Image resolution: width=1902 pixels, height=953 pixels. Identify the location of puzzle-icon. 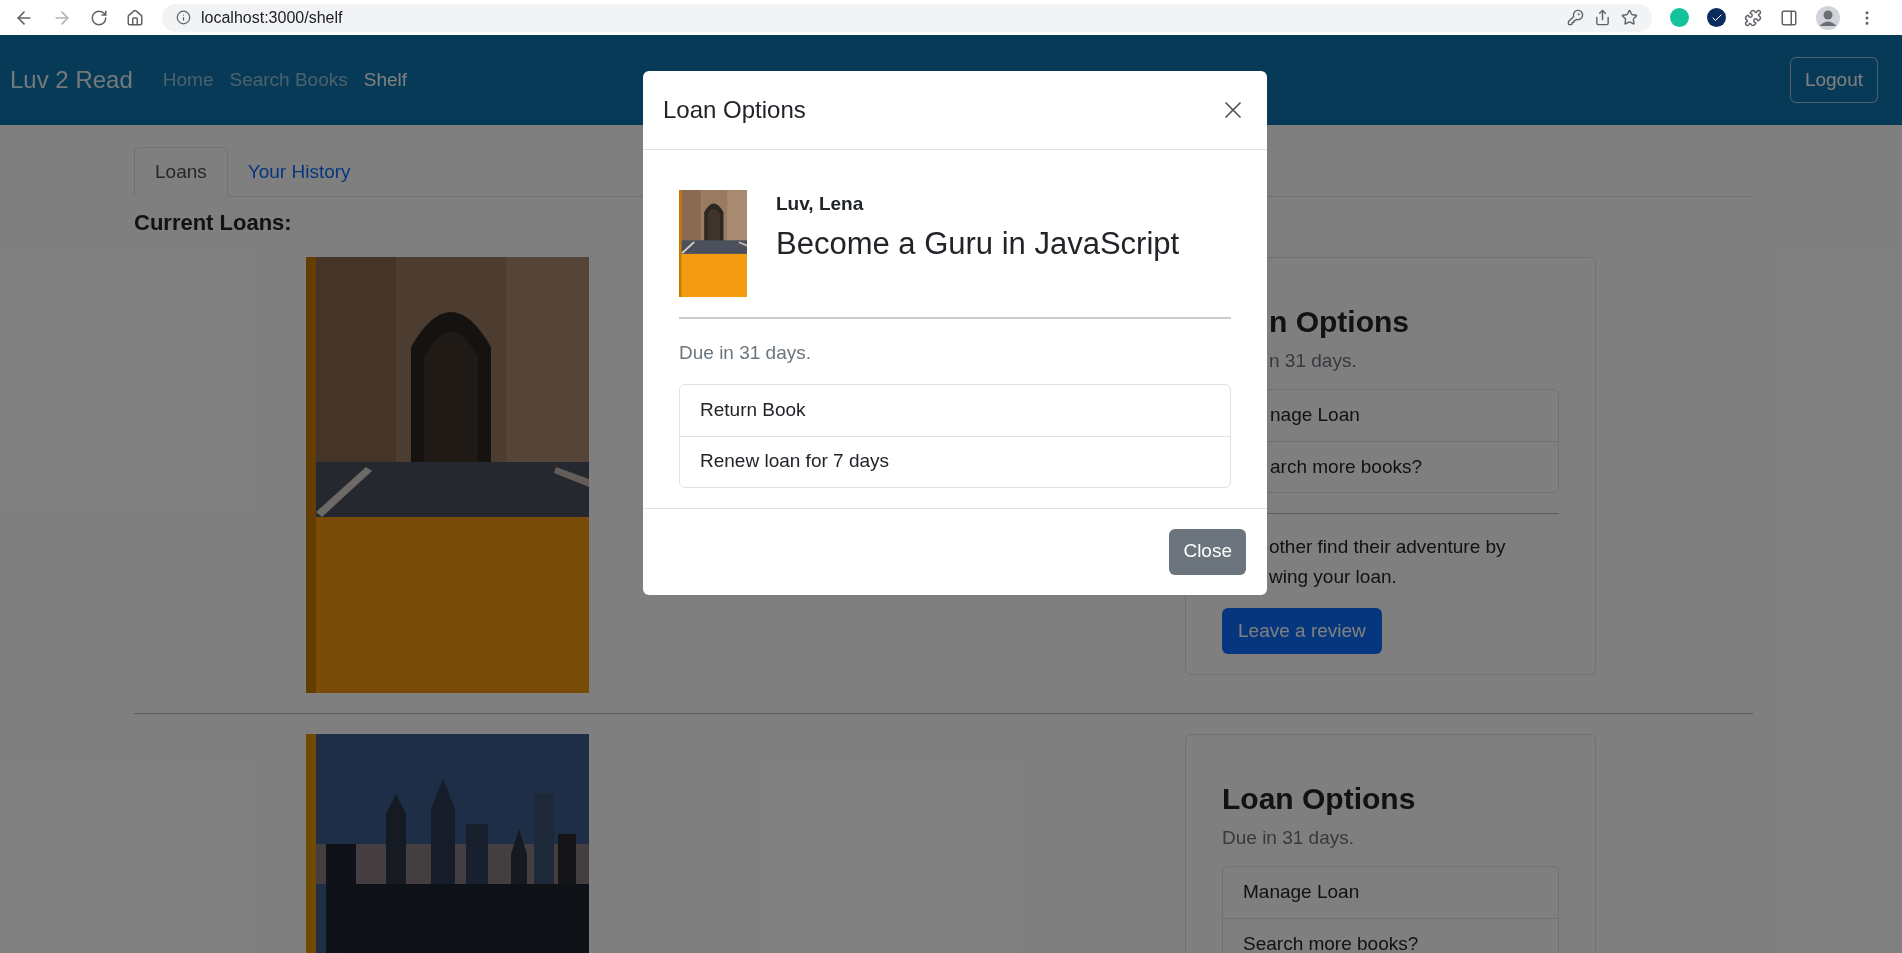
(1753, 17).